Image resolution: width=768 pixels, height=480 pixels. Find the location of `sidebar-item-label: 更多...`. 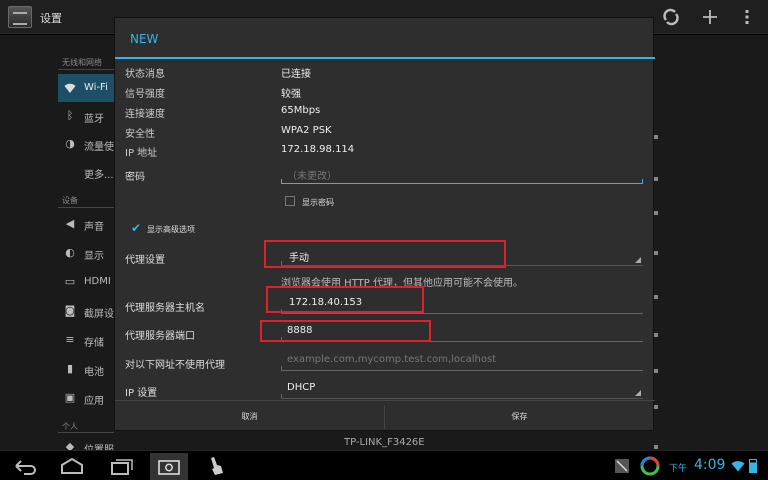

sidebar-item-label: 更多... is located at coordinates (99, 175).